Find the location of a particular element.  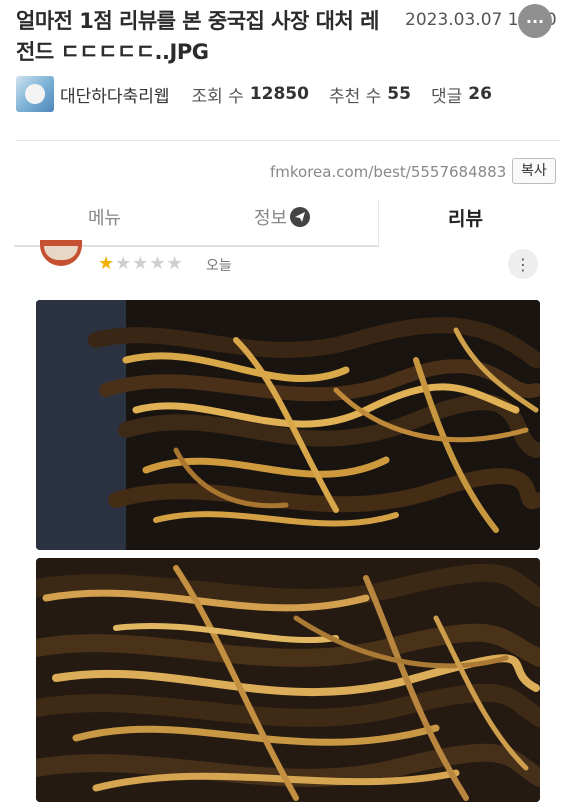

comments-label: 댓글 is located at coordinates (446, 94).